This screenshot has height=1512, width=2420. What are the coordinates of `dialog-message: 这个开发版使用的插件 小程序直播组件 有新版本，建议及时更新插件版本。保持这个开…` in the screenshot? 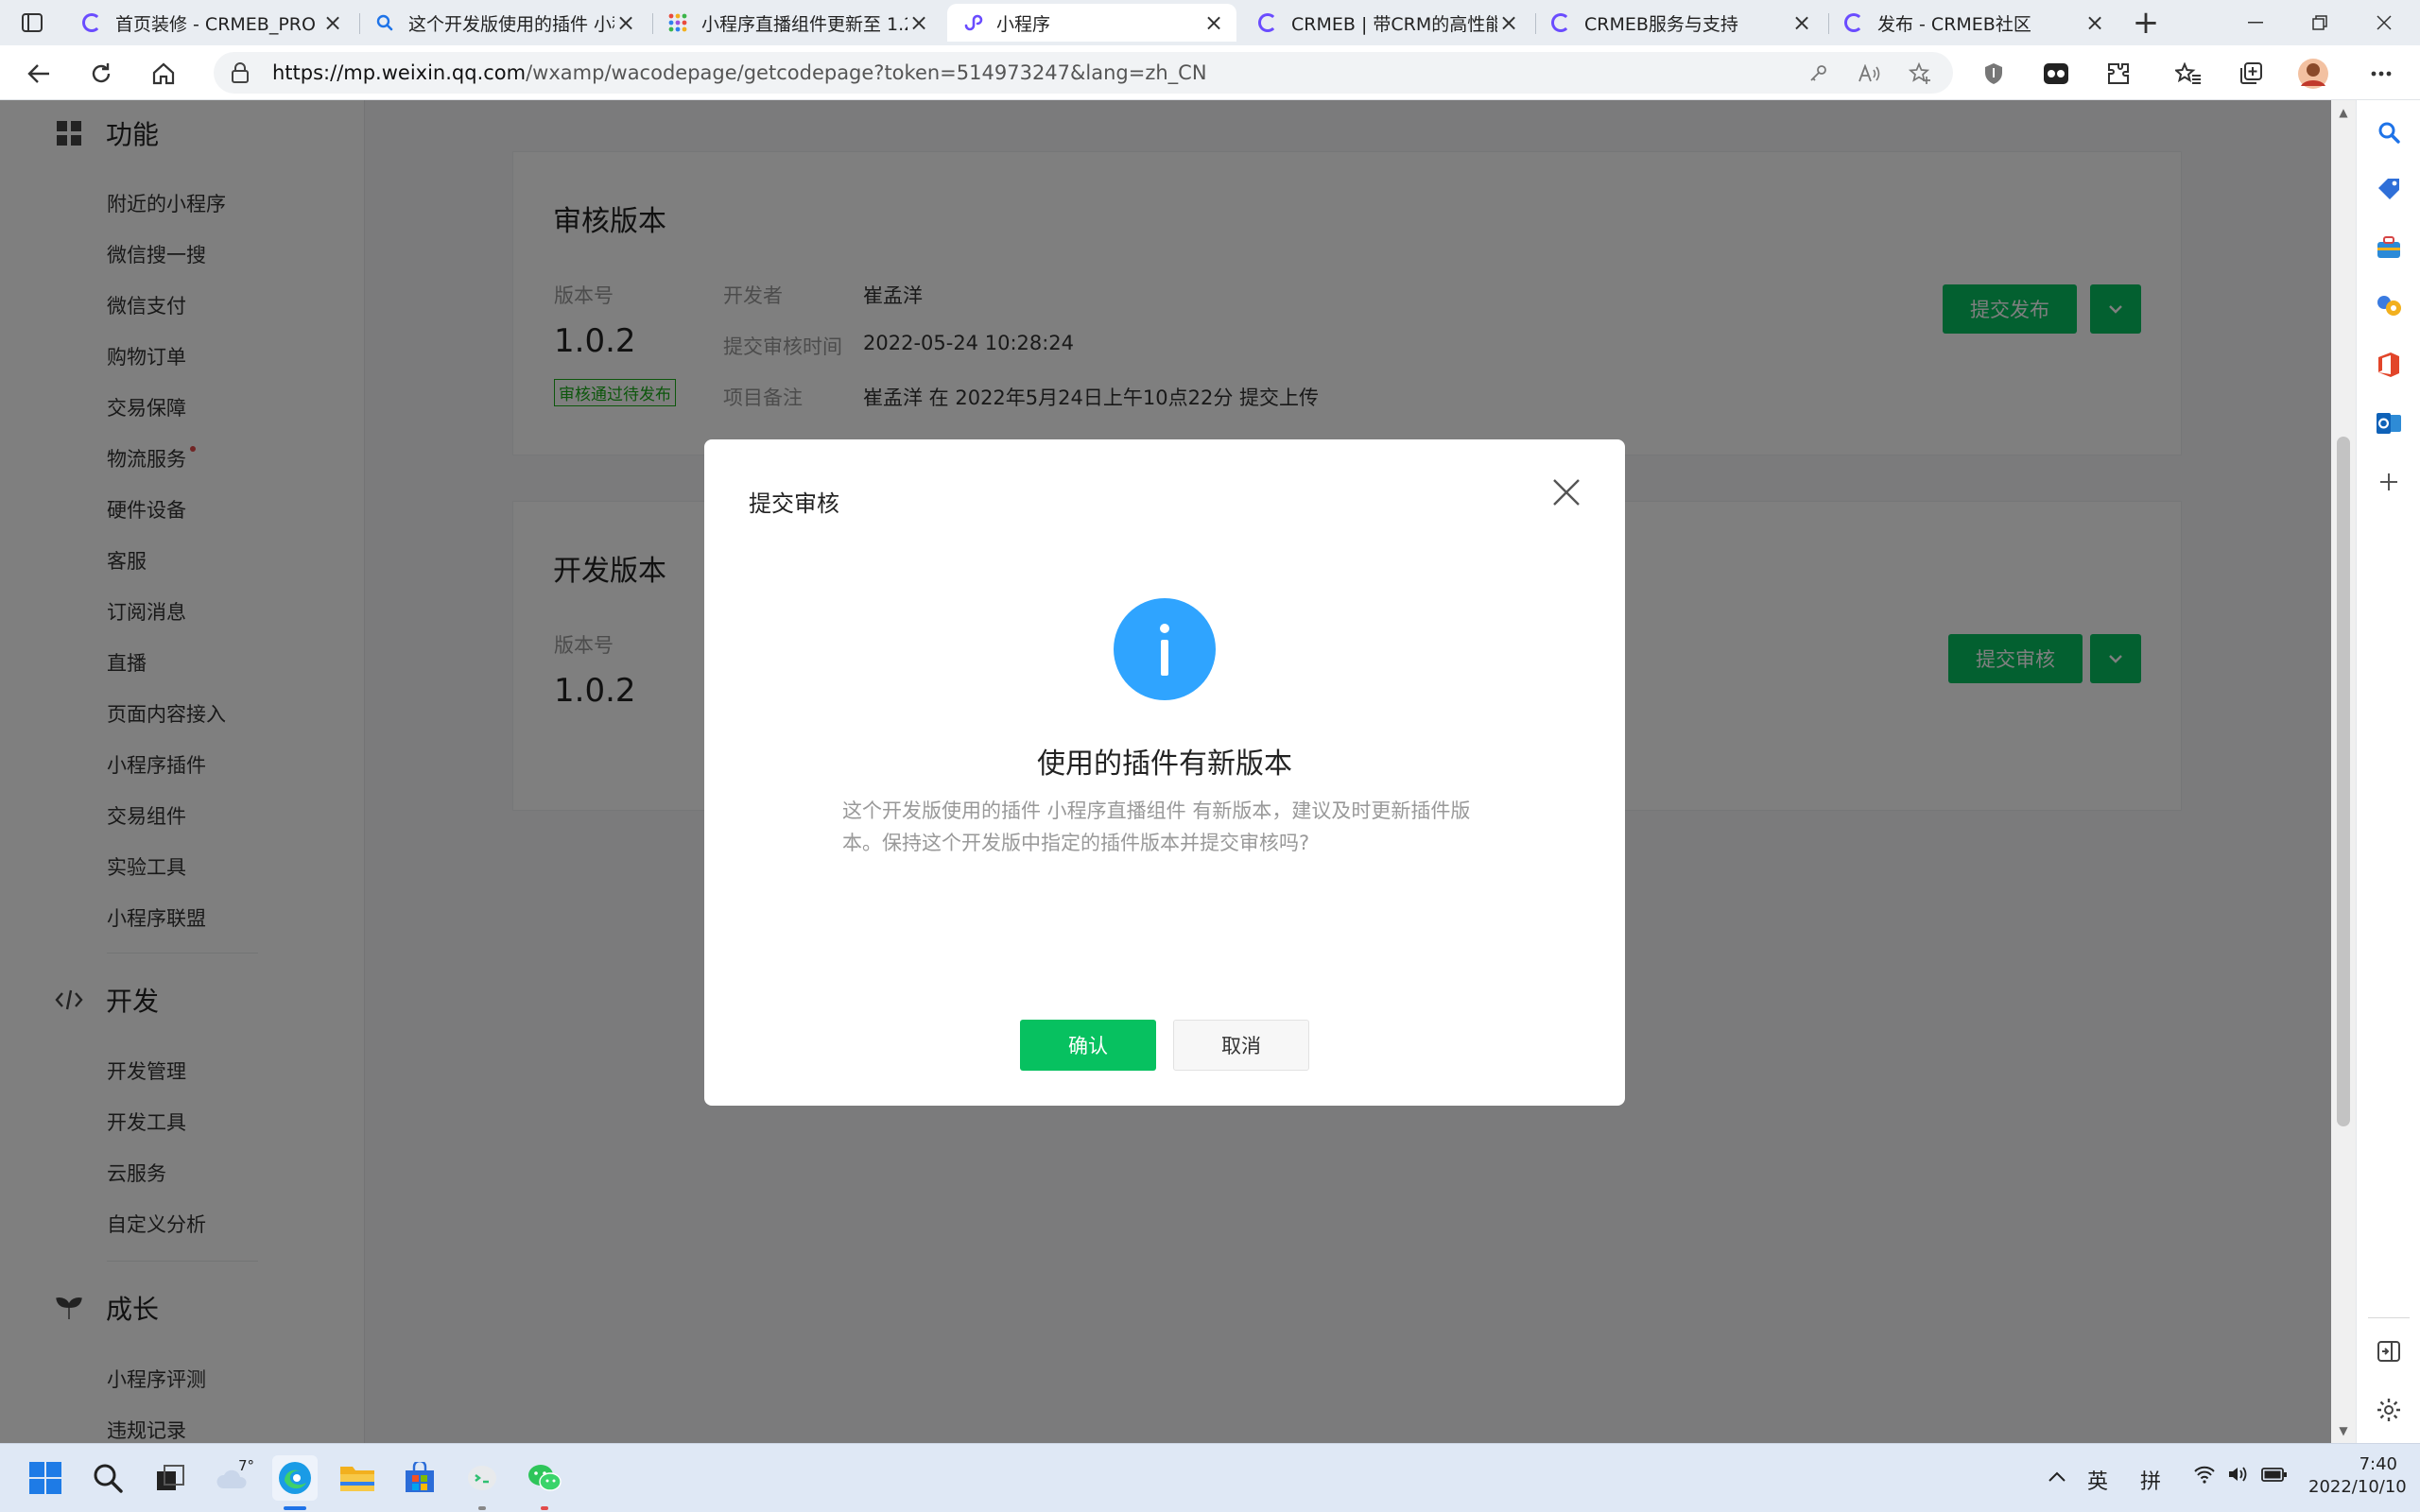 It's located at (1156, 826).